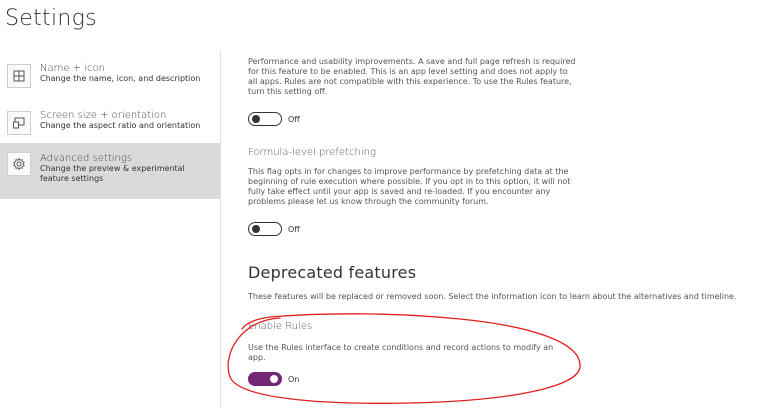  What do you see at coordinates (120, 78) in the screenshot?
I see `sidebar-item-description: Change the name, icon, and description` at bounding box center [120, 78].